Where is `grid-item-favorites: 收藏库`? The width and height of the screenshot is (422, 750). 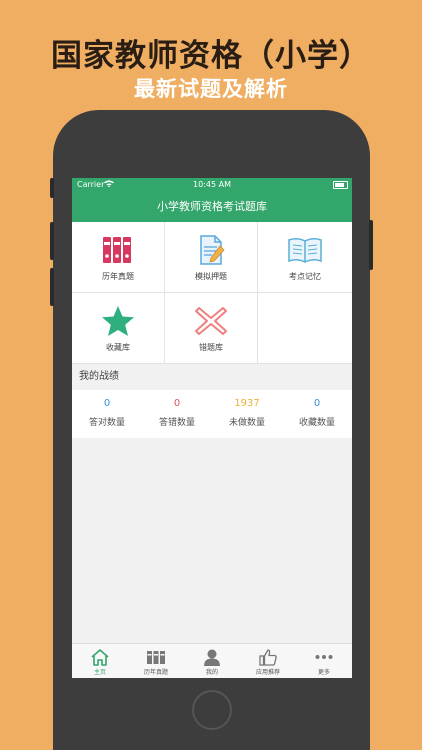
grid-item-favorites: 收藏库 is located at coordinates (118, 328).